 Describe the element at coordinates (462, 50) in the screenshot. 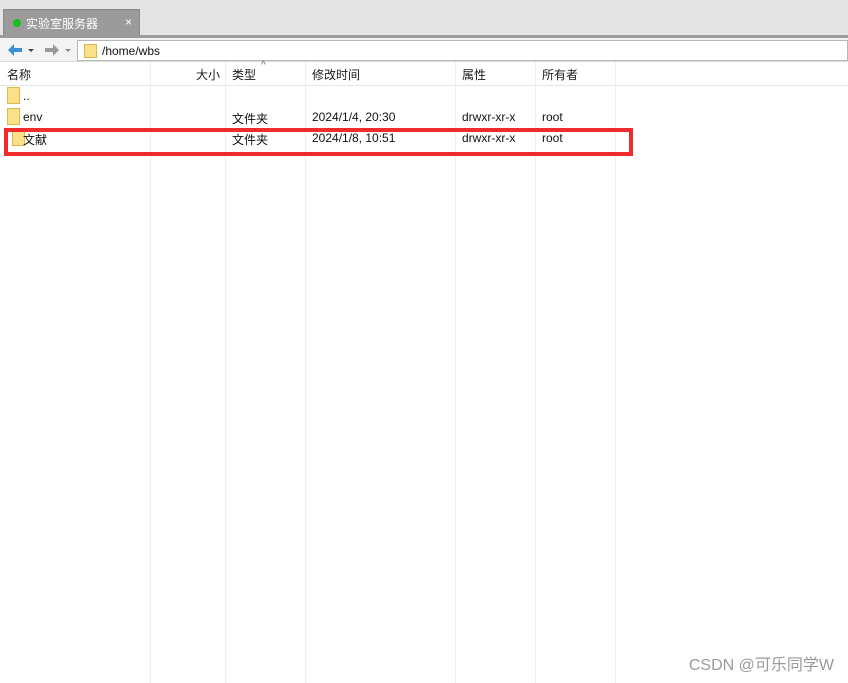

I see `path-input: /home/wbs` at that location.